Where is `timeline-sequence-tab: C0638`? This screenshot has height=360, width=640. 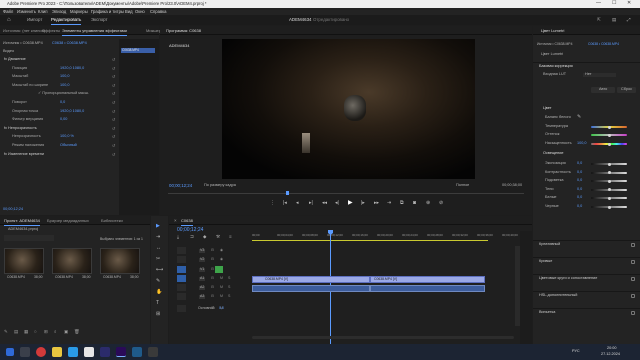 timeline-sequence-tab: C0638 is located at coordinates (187, 222).